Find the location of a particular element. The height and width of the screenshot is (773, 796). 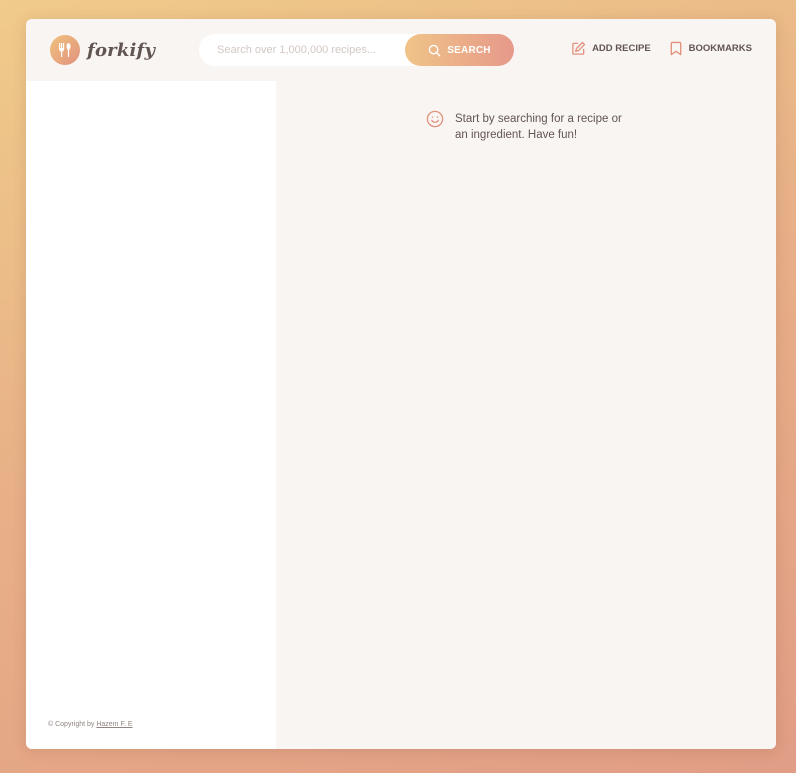

author-link: Hazem F. E is located at coordinates (114, 724).